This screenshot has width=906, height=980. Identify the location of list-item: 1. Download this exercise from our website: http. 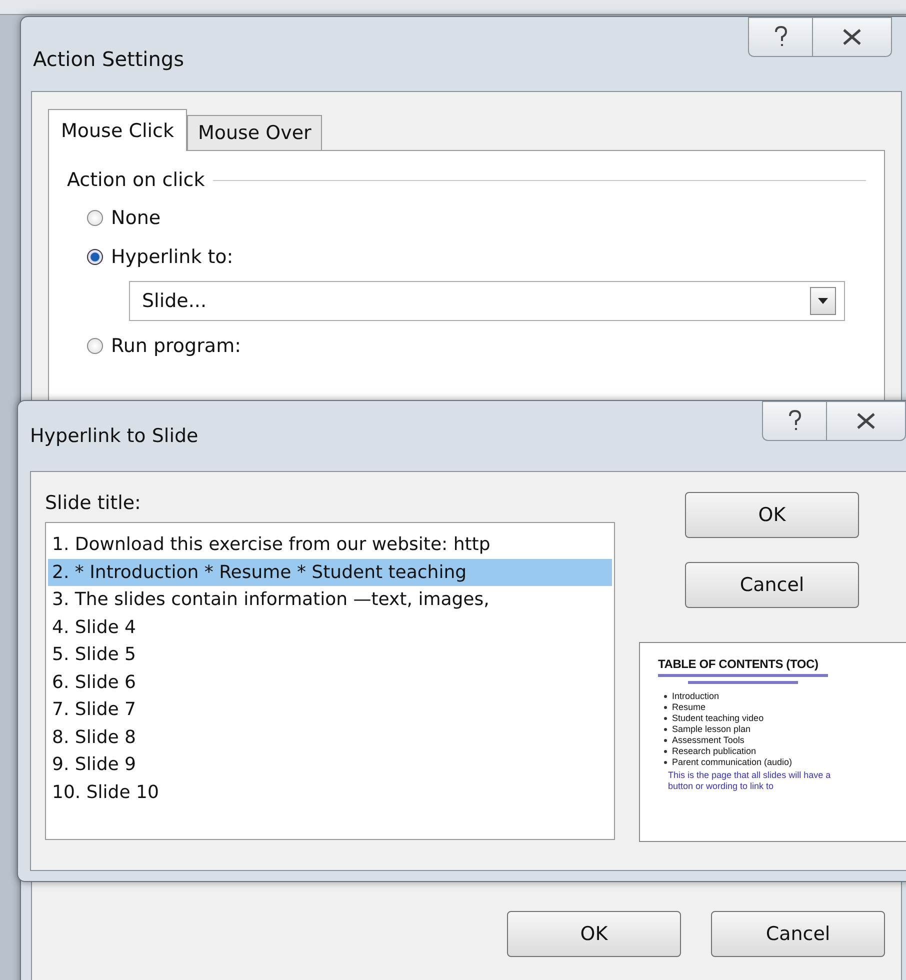
(330, 544).